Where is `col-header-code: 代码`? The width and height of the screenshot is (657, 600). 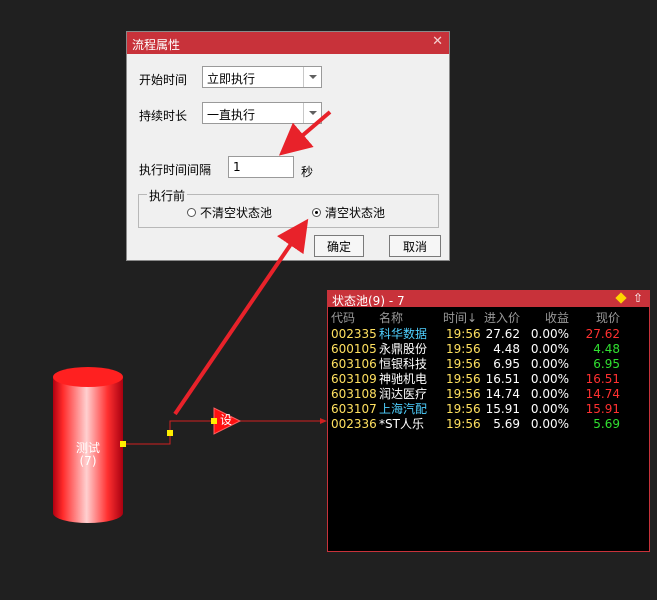 col-header-code: 代码 is located at coordinates (343, 317).